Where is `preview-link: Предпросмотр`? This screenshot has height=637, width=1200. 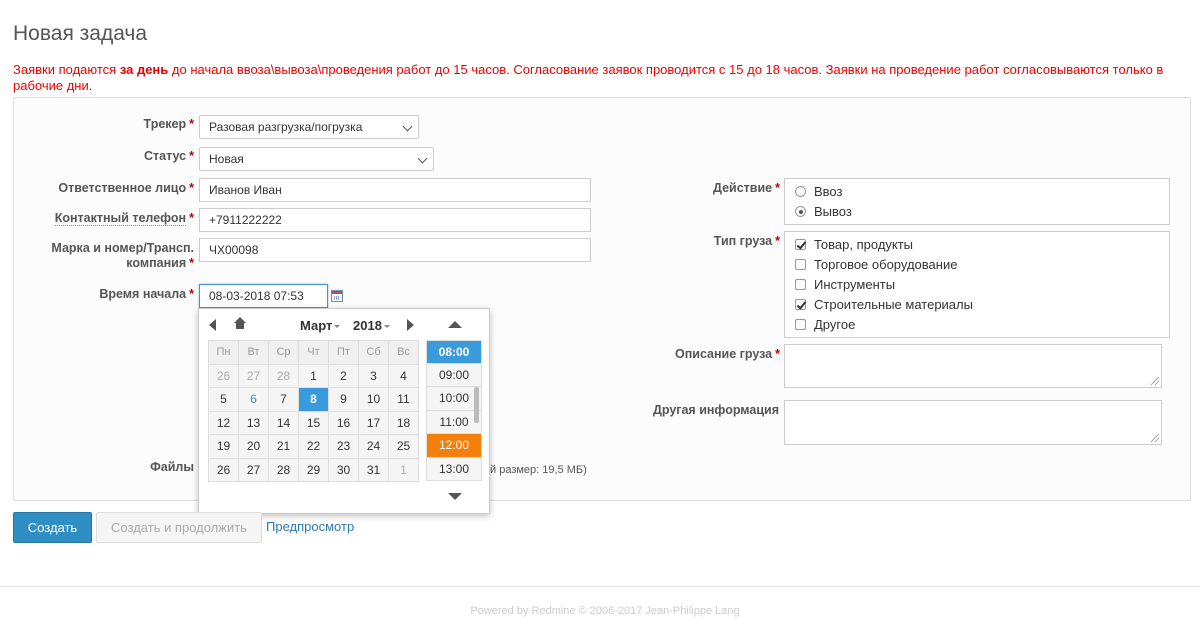
preview-link: Предпросмотр is located at coordinates (310, 526).